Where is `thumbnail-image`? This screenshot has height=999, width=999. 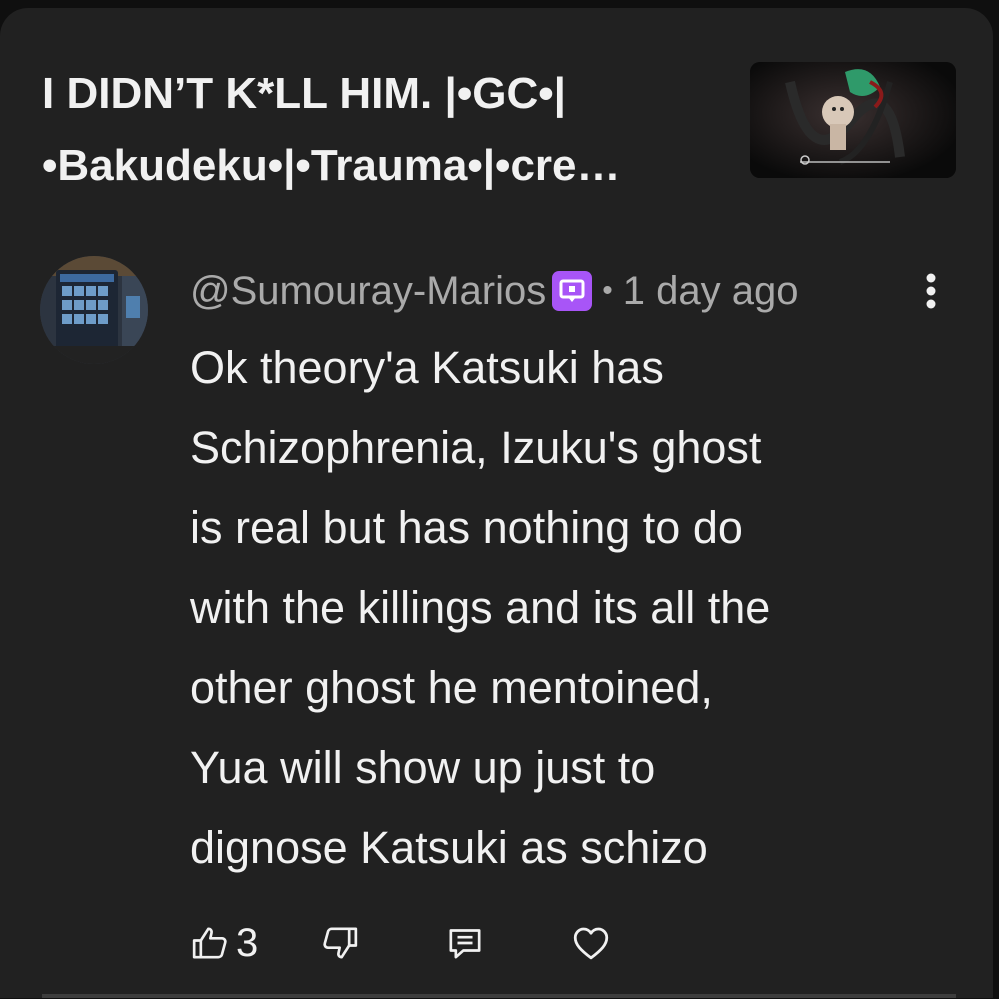
thumbnail-image is located at coordinates (853, 120).